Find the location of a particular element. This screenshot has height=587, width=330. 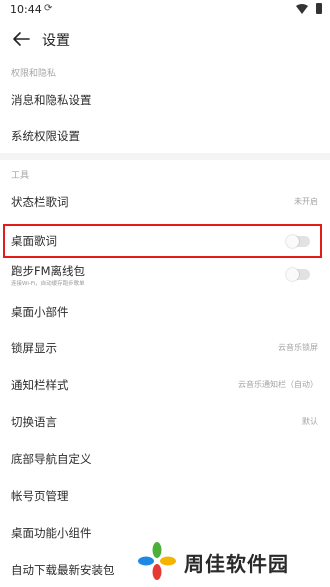

status-bar: 10:44 ⟳ is located at coordinates (165, 10).